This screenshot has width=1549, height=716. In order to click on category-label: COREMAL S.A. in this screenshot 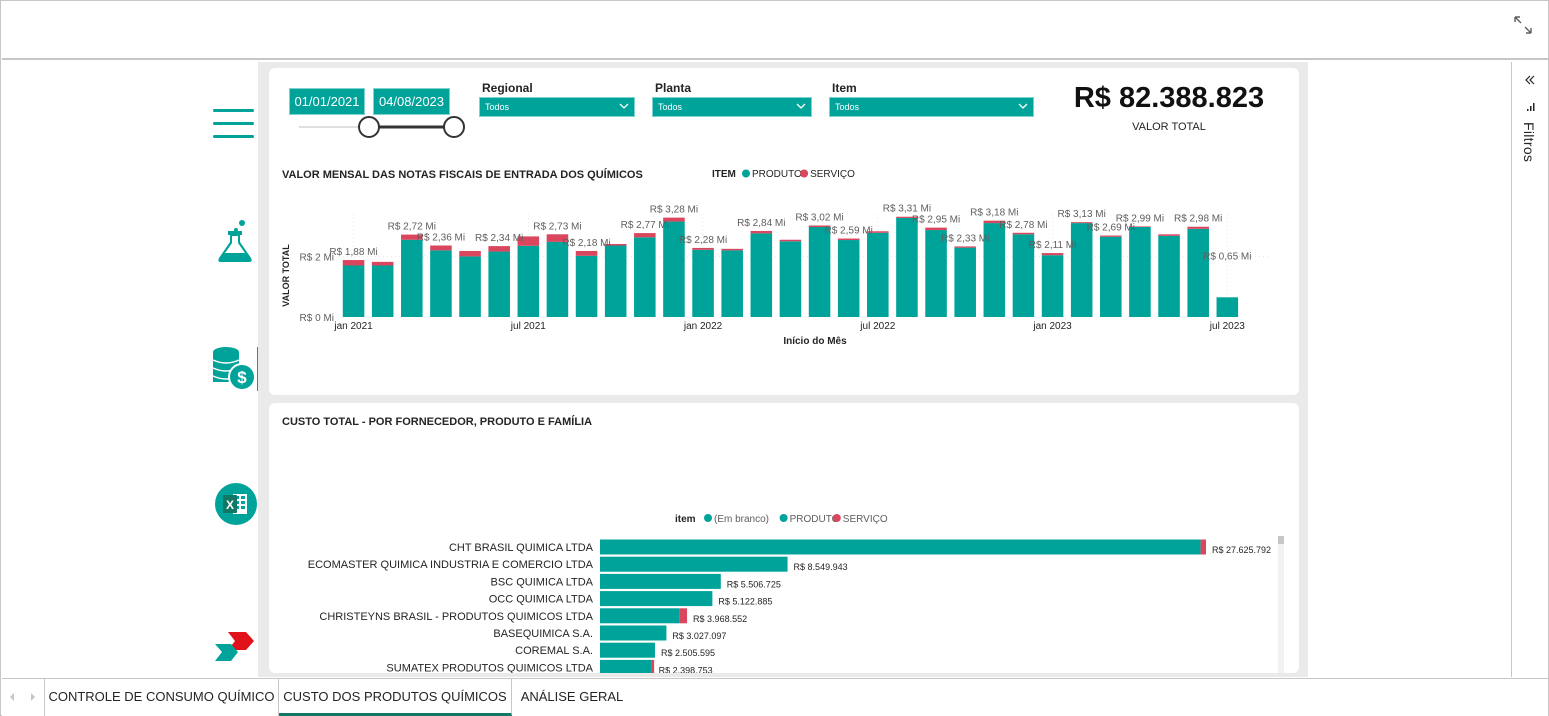, I will do `click(554, 651)`.